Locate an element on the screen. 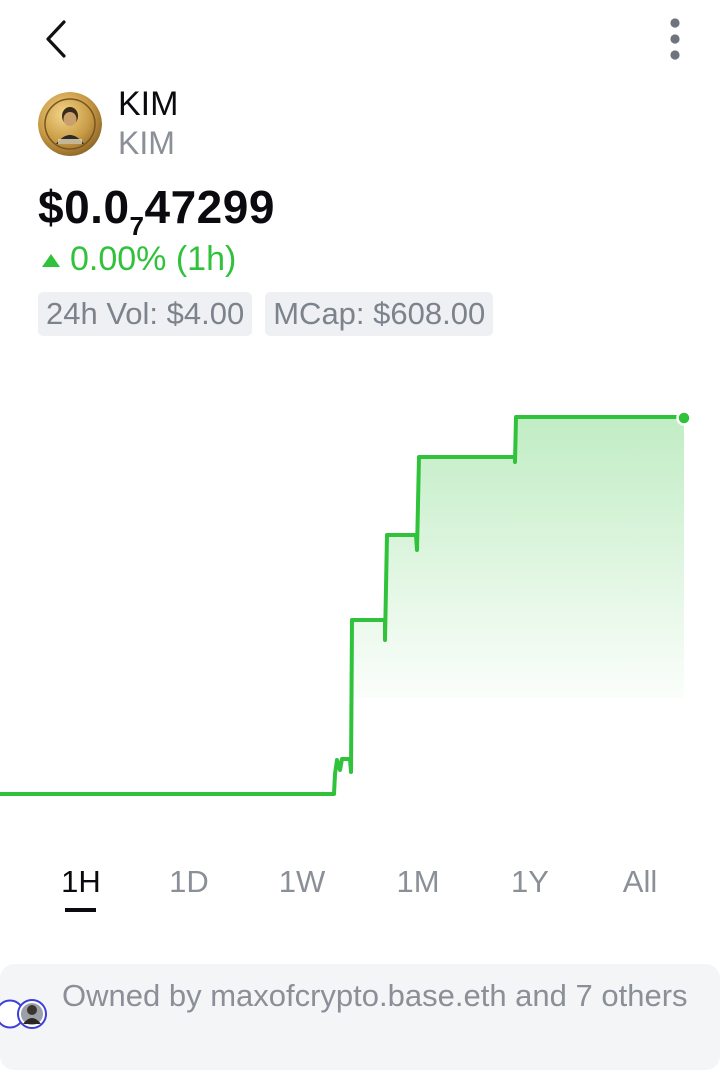  tab-1w: 1W is located at coordinates (302, 887).